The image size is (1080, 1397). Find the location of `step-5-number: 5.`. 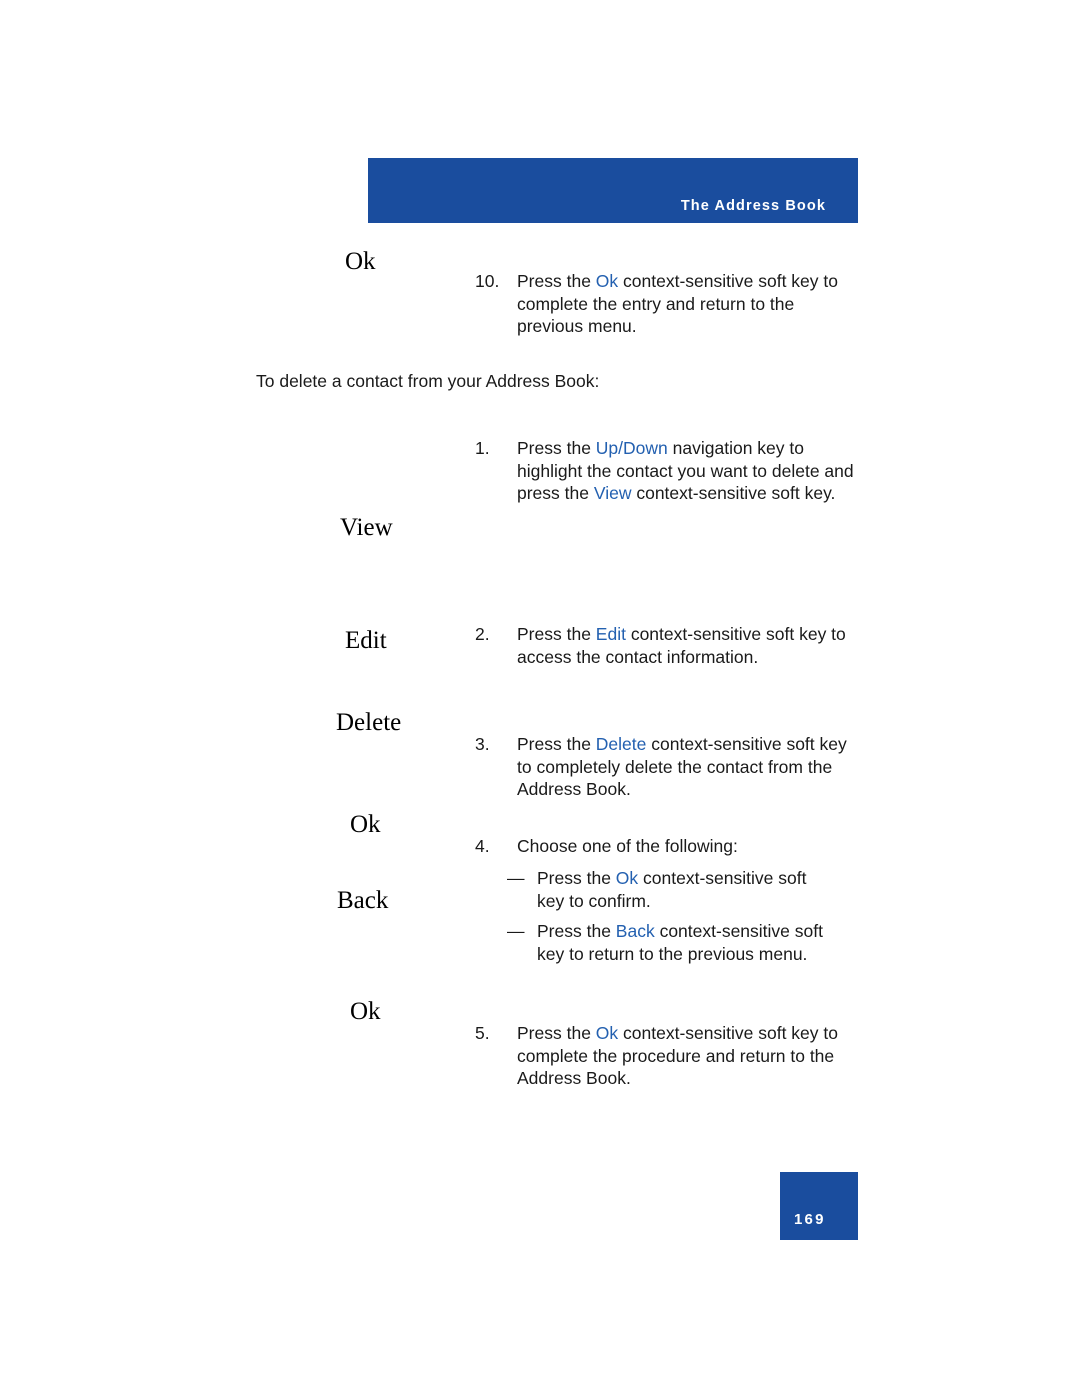

step-5-number: 5. is located at coordinates (482, 1033).